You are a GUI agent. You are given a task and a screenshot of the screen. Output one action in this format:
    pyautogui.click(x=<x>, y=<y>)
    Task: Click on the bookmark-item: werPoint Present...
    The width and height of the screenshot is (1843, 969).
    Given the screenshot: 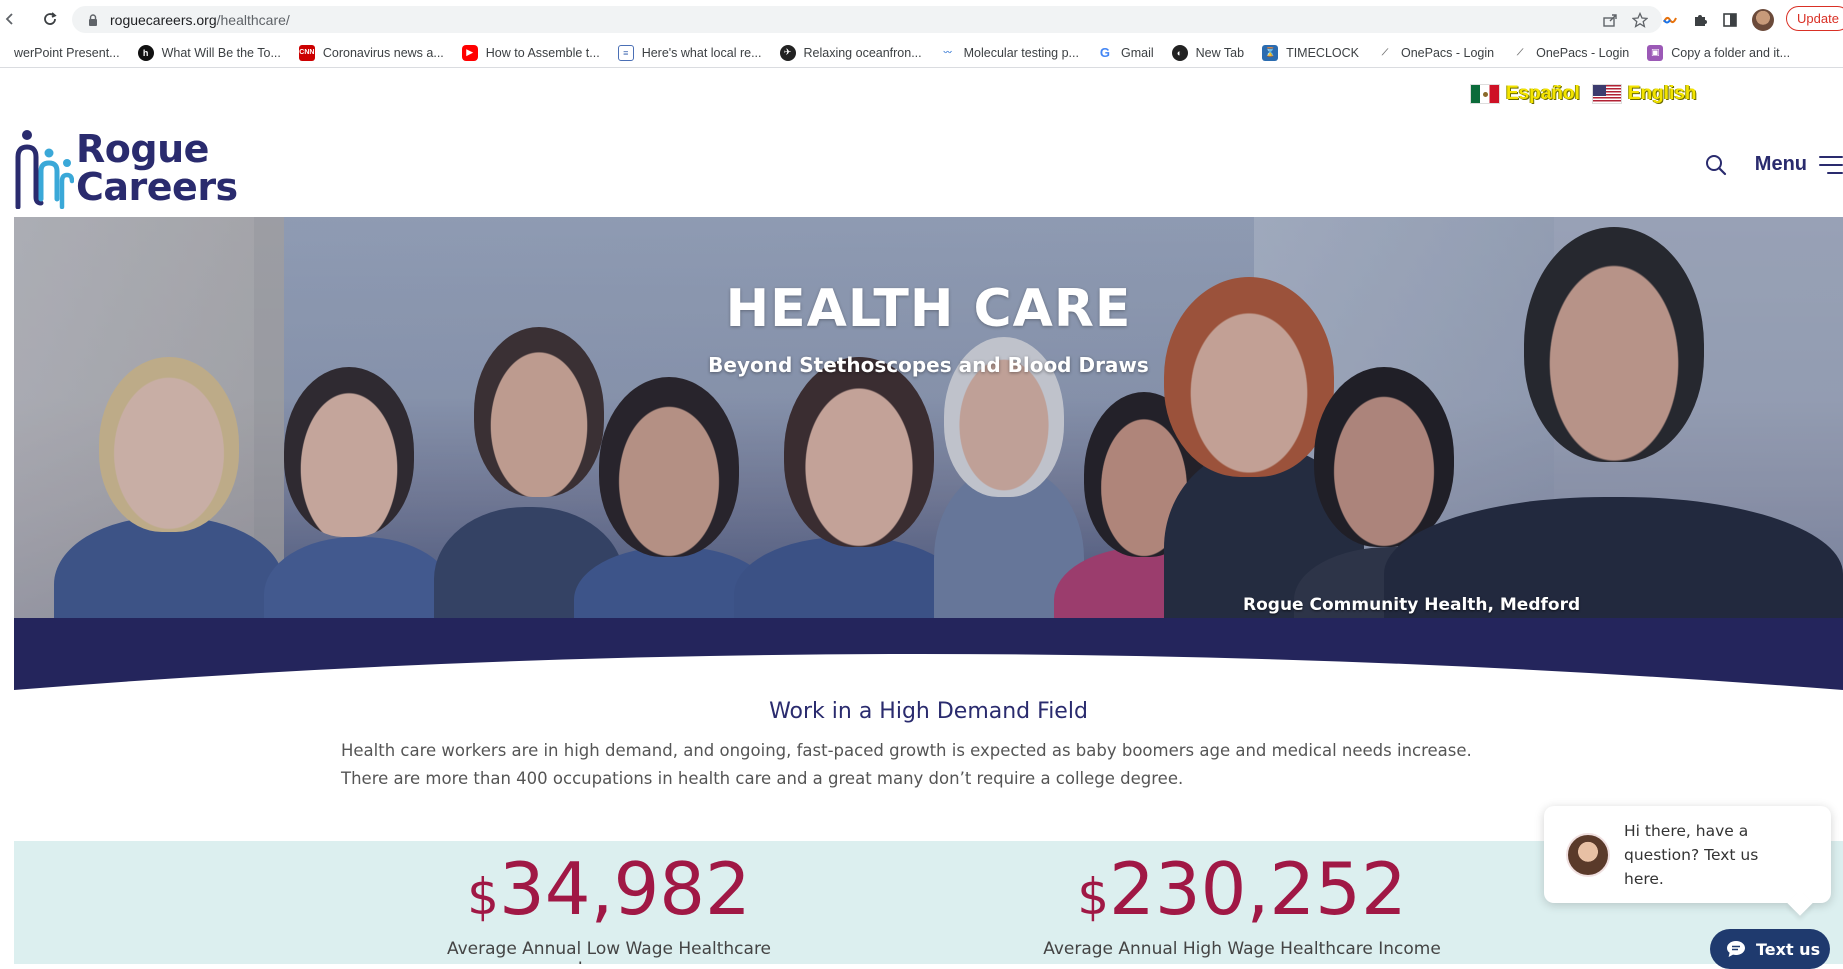 What is the action you would take?
    pyautogui.click(x=67, y=53)
    